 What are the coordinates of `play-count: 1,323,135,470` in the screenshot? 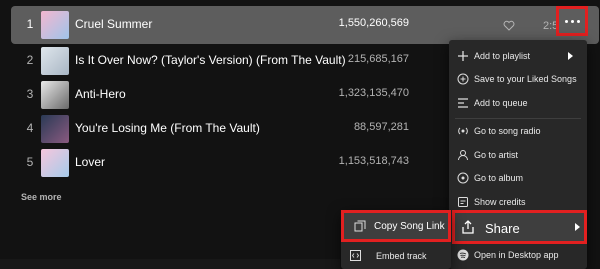 It's located at (373, 93).